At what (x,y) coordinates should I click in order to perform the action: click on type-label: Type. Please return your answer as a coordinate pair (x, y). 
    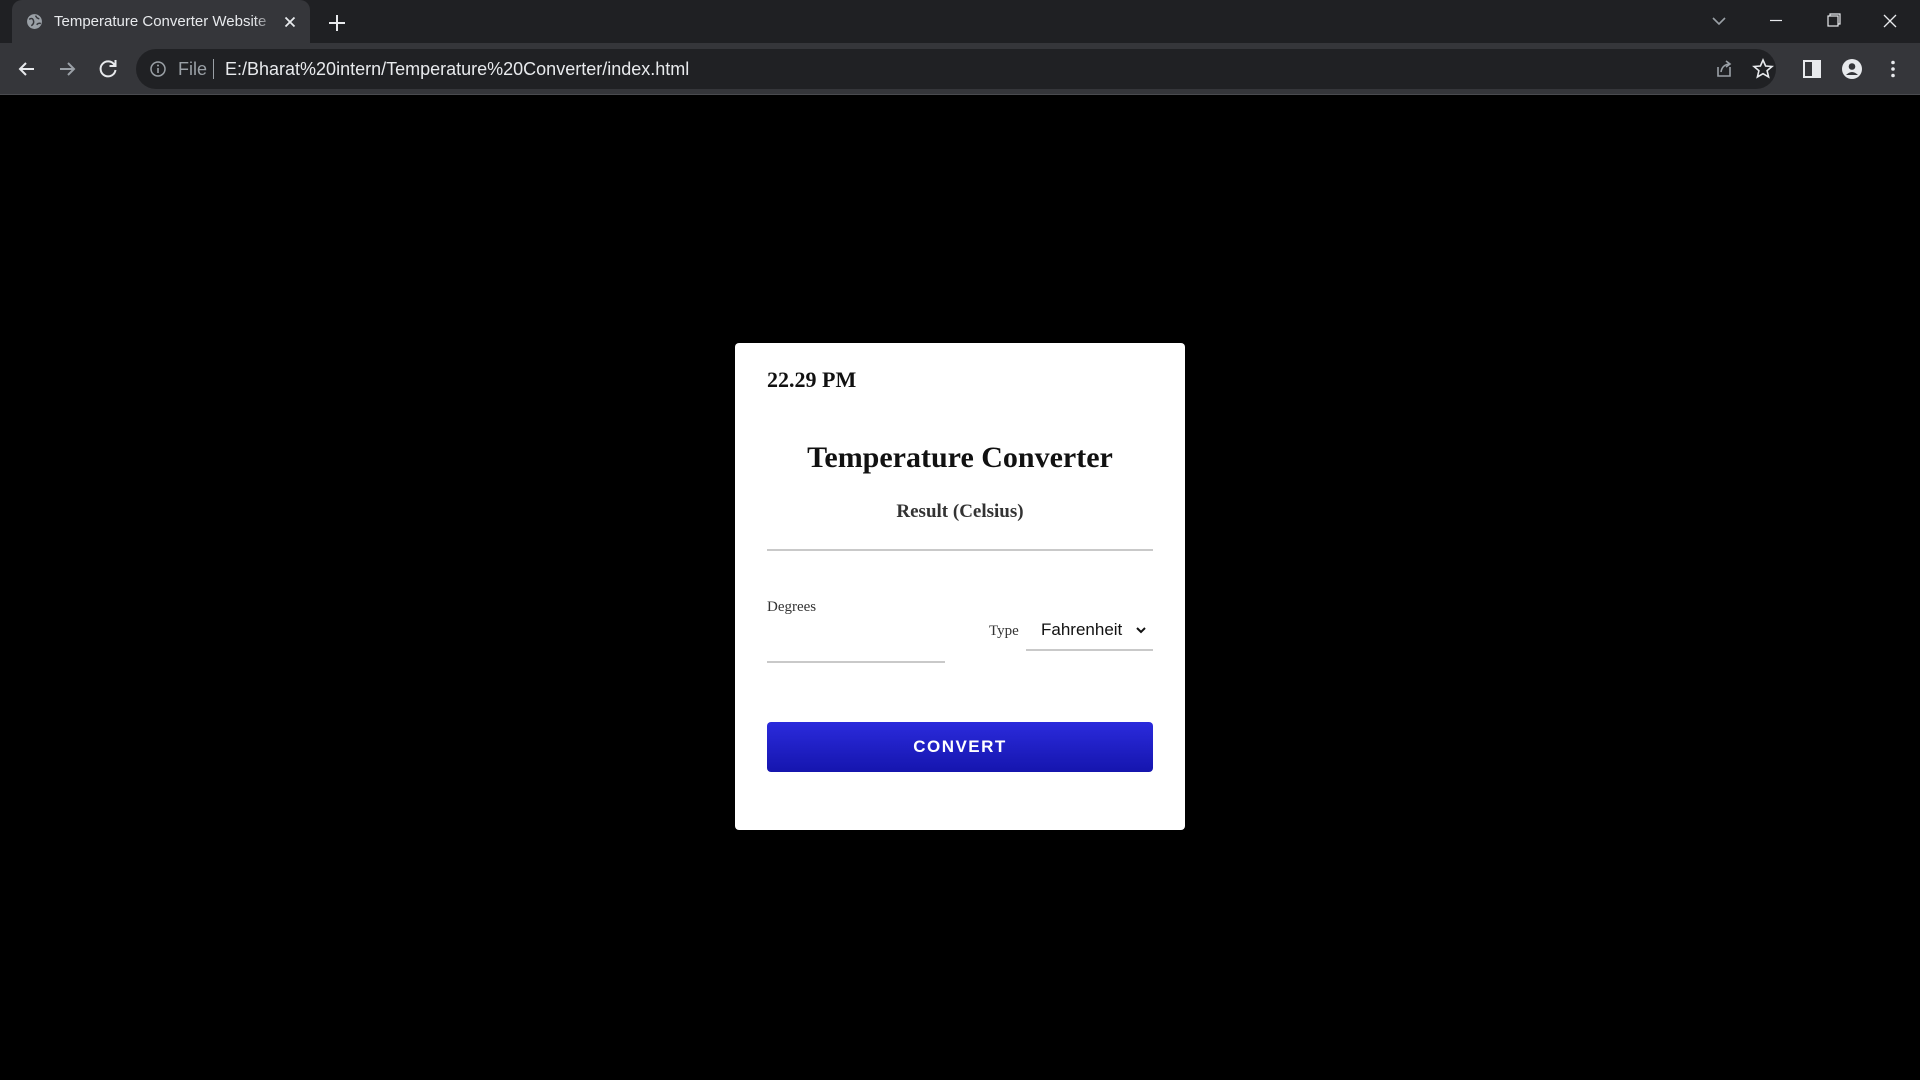
    Looking at the image, I should click on (1004, 631).